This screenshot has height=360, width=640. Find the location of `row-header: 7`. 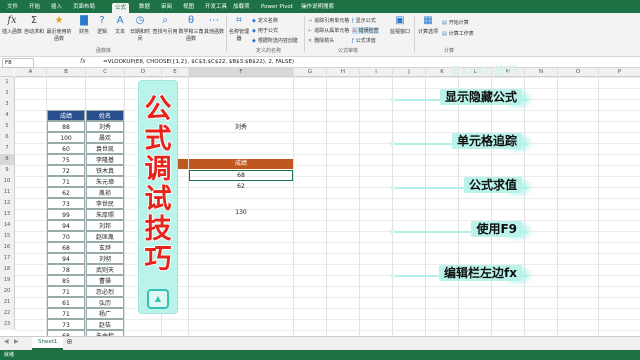

row-header: 7 is located at coordinates (7, 148).